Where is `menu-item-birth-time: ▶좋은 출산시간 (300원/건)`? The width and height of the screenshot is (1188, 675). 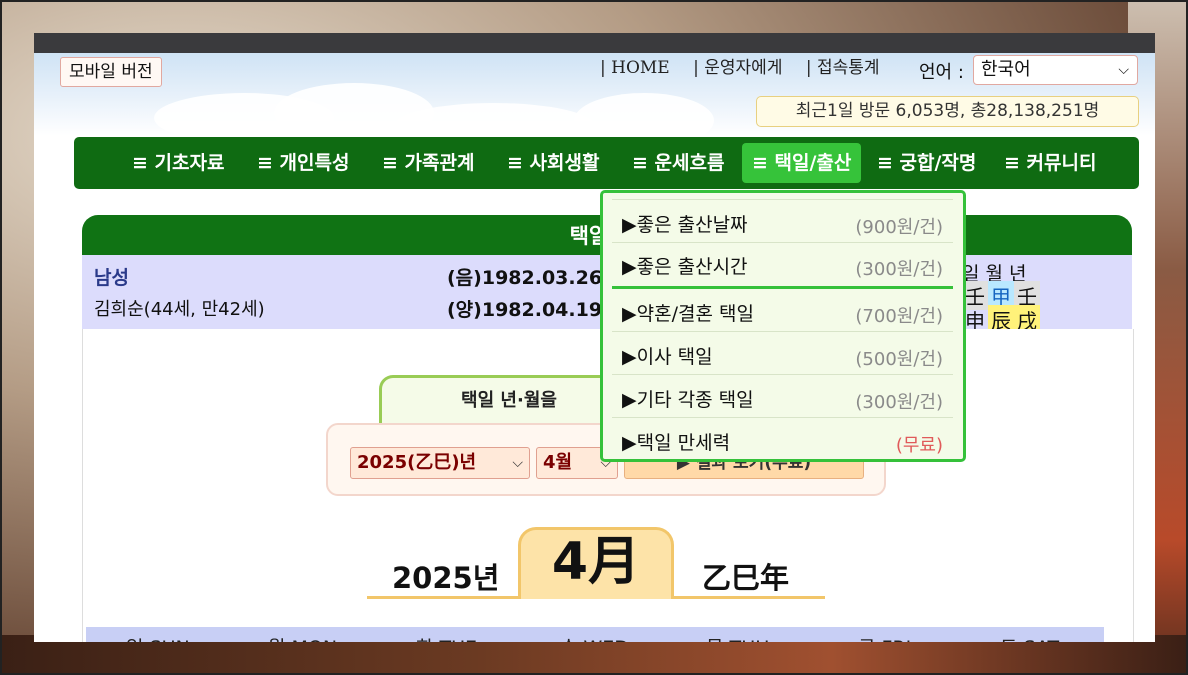 menu-item-birth-time: ▶좋은 출산시간 (300원/건) is located at coordinates (782, 264).